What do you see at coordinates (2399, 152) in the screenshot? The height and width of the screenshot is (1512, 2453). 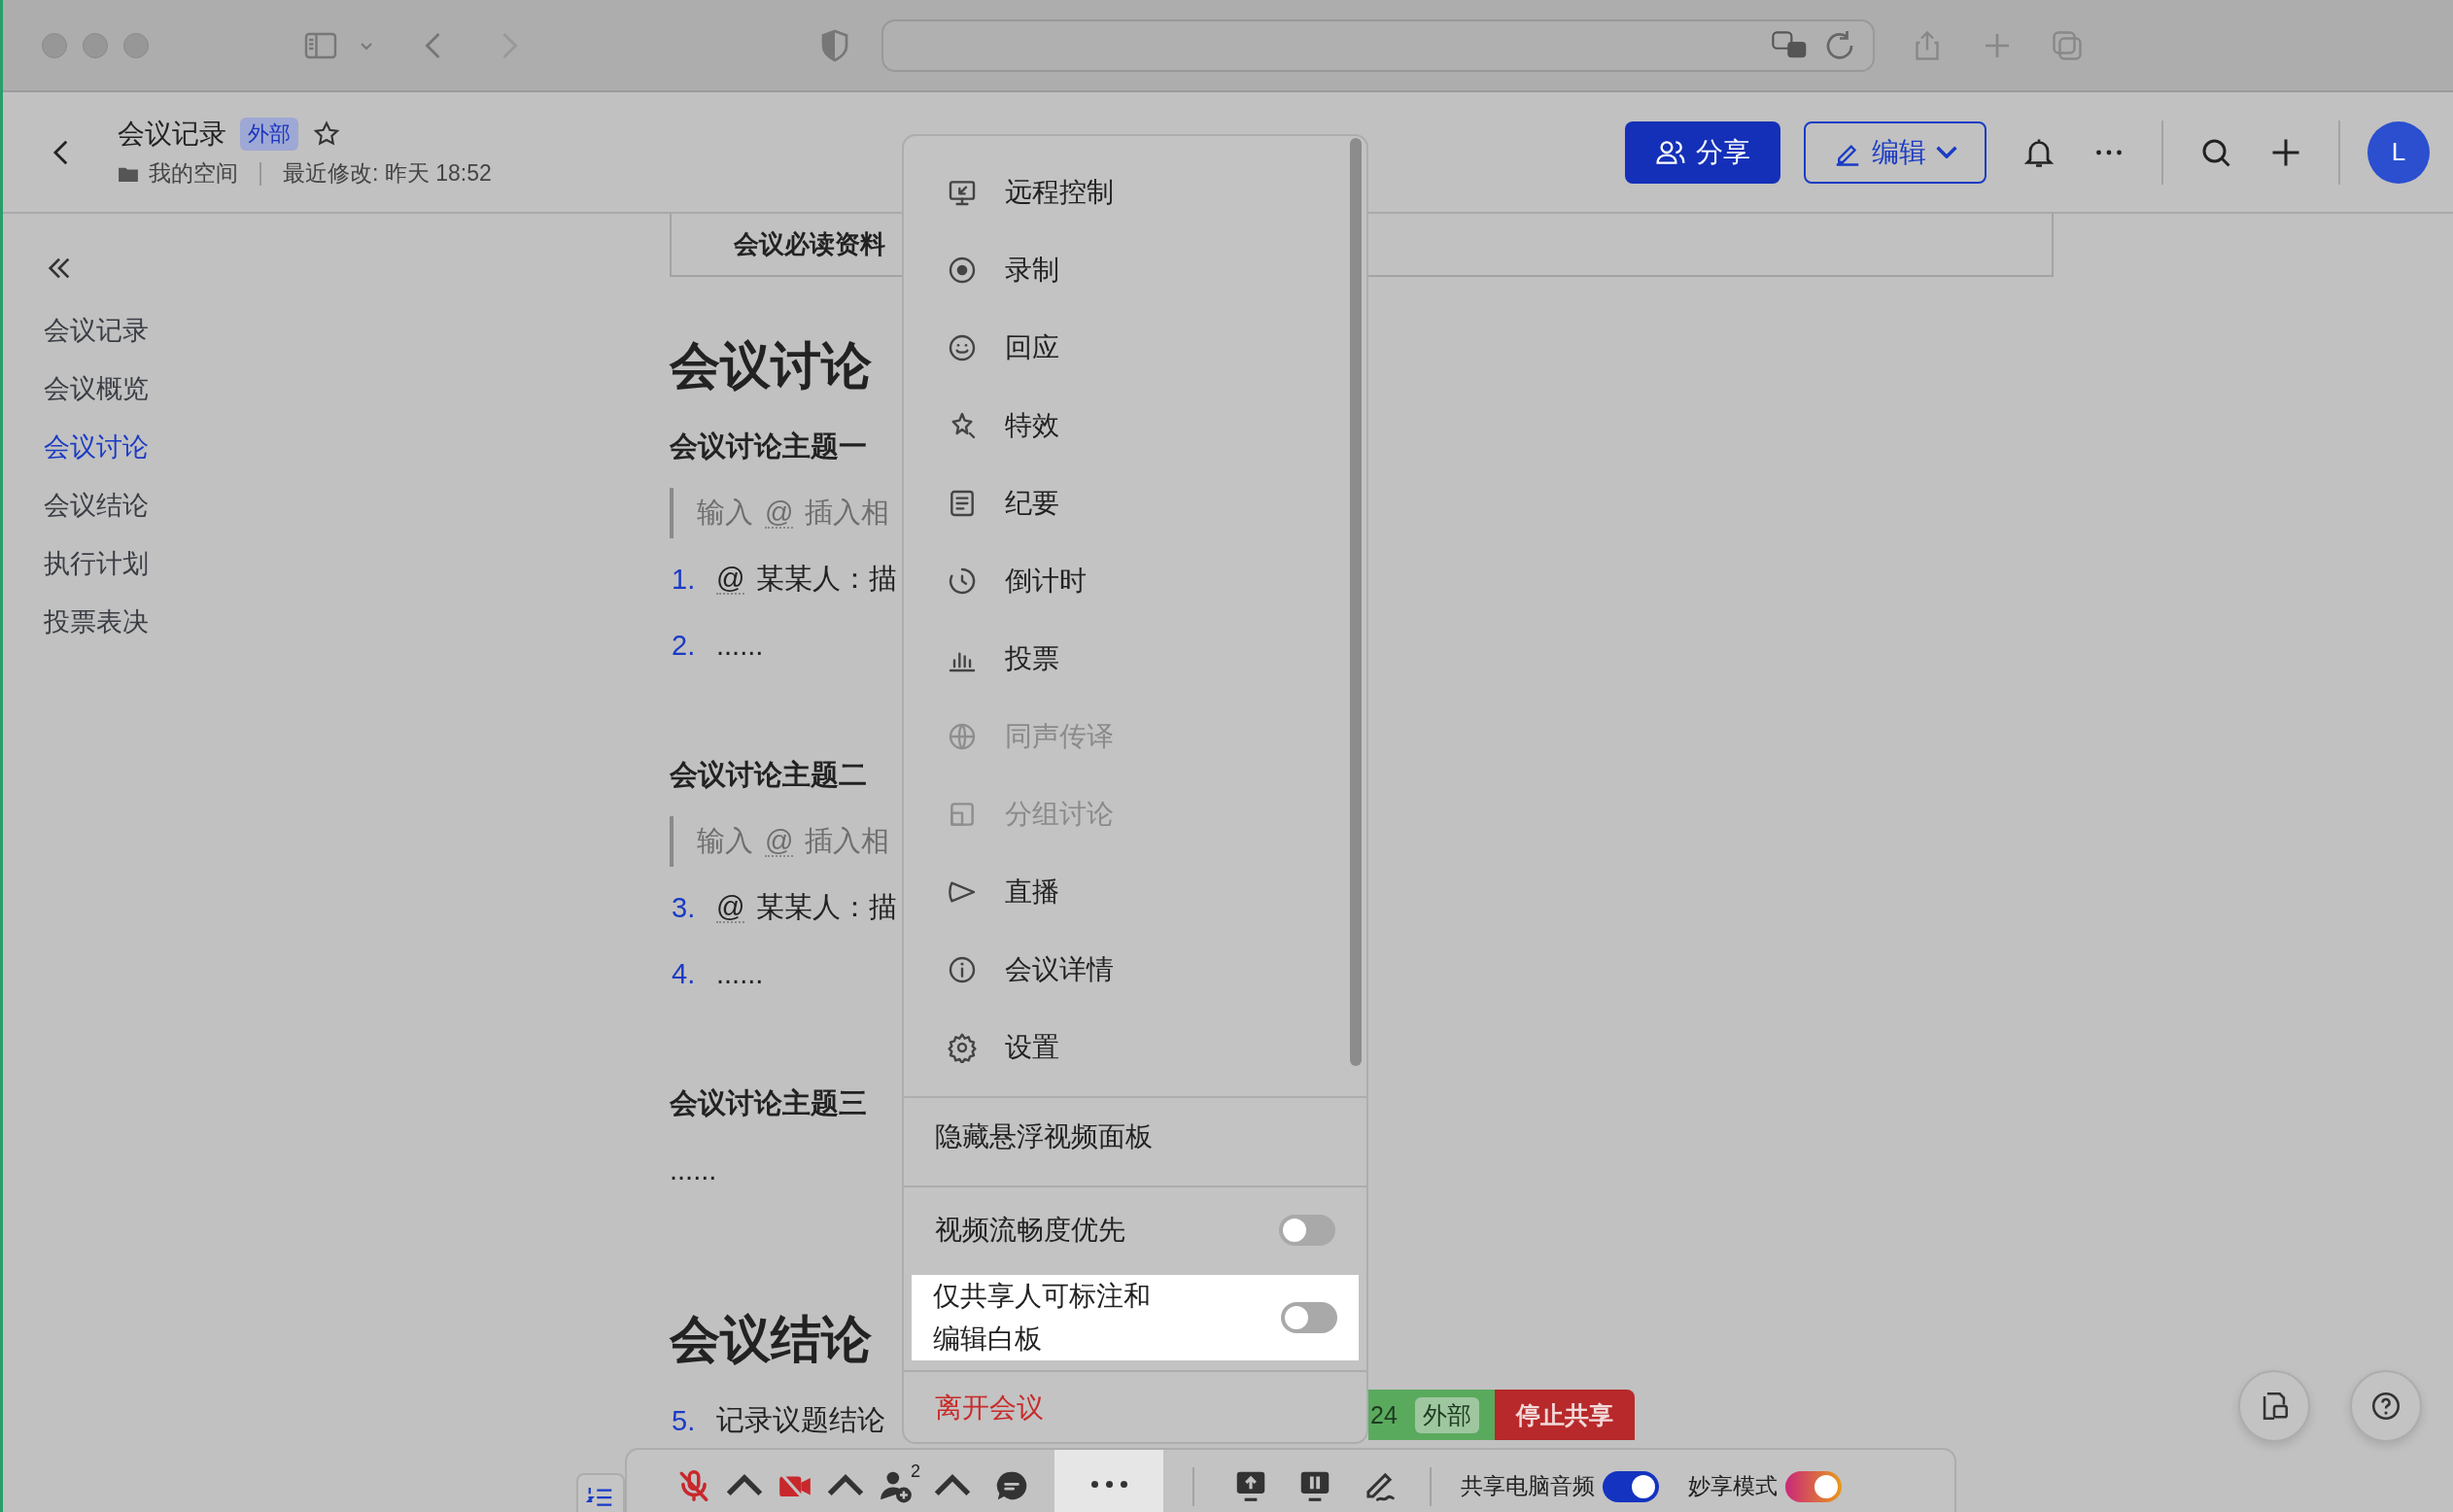 I see `user-avatar: L` at bounding box center [2399, 152].